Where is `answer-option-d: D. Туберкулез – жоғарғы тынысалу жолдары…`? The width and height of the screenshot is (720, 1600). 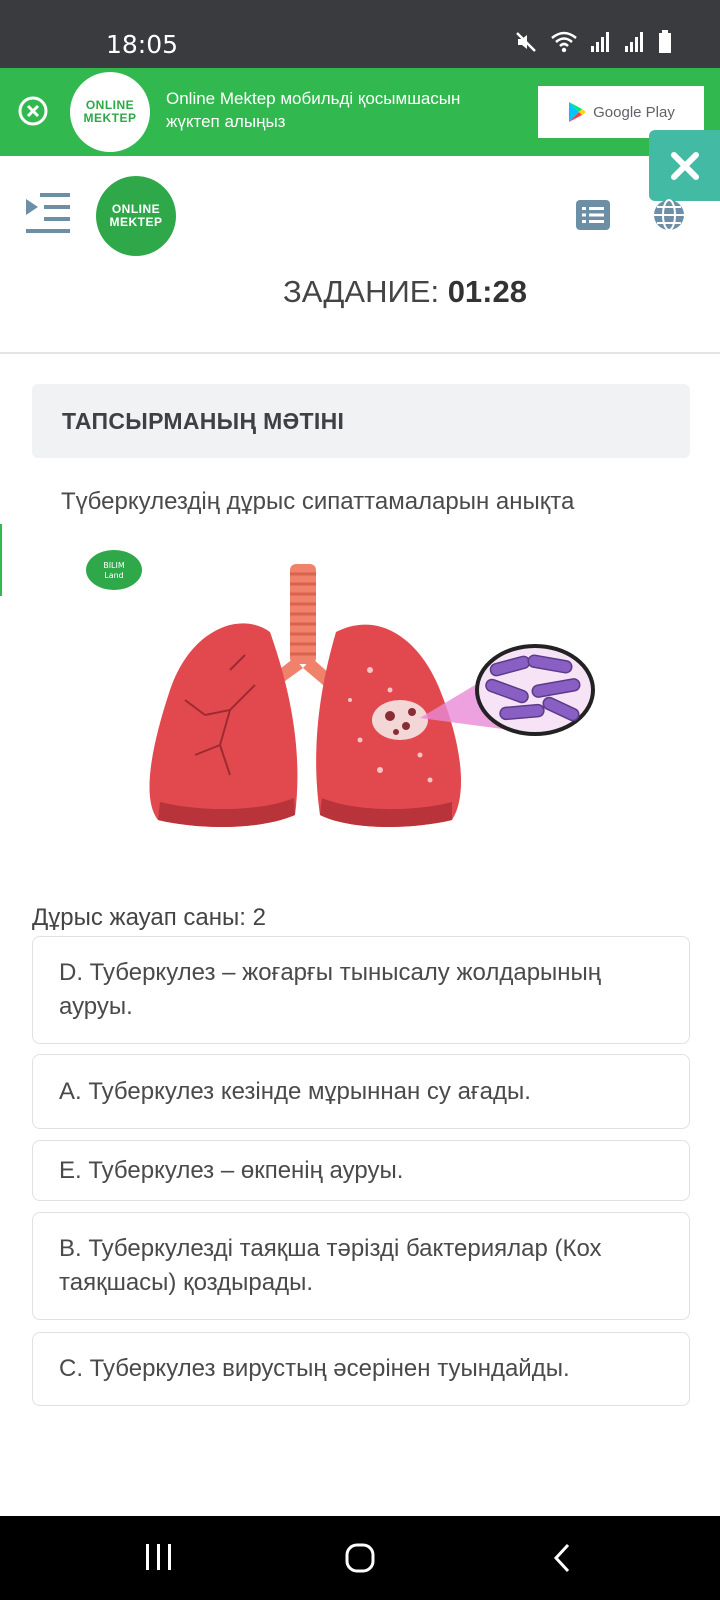 answer-option-d: D. Туберкулез – жоғарғы тынысалу жолдары… is located at coordinates (361, 990).